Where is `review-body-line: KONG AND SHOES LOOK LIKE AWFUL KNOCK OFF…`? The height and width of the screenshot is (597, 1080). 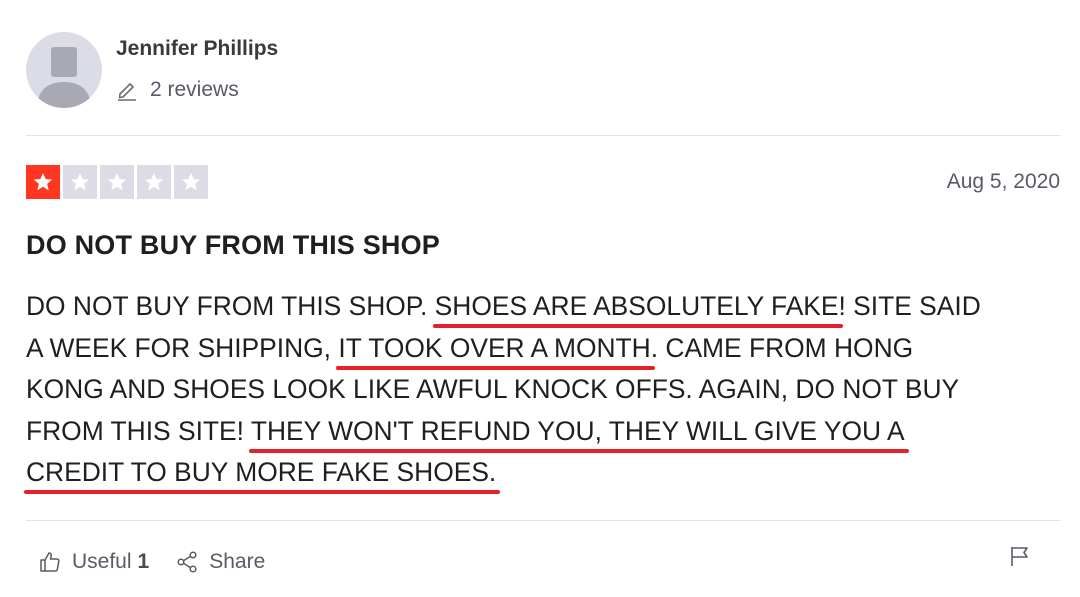
review-body-line: KONG AND SHOES LOOK LIKE AWFUL KNOCK OFF… is located at coordinates (493, 389).